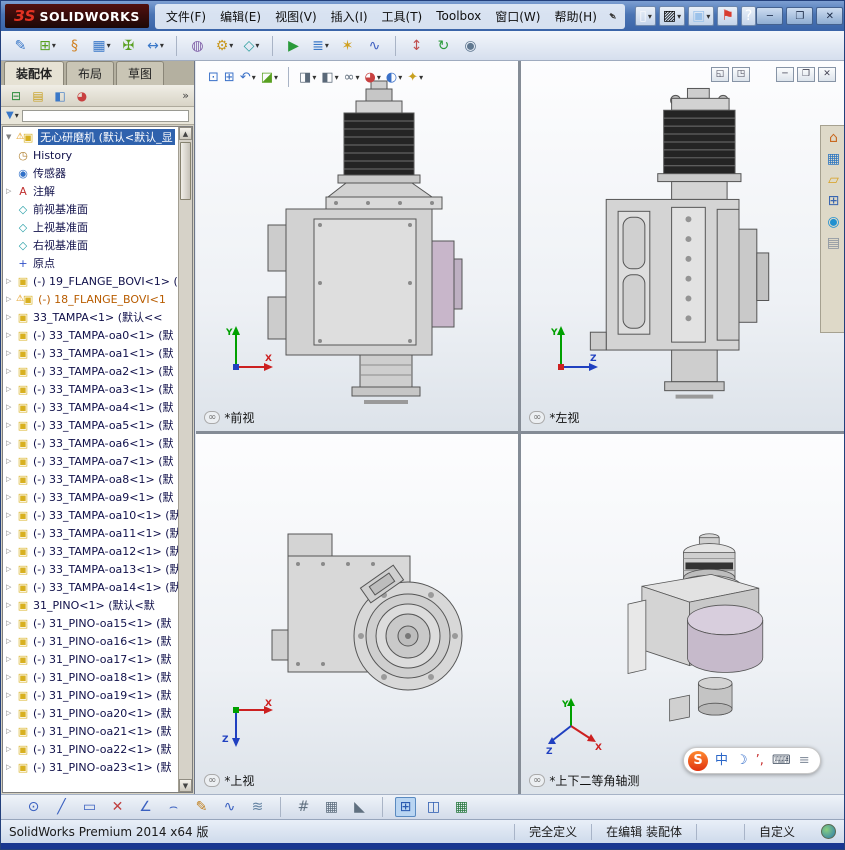  I want to click on assembly-features-icon: ⚙ ▾, so click(224, 45).